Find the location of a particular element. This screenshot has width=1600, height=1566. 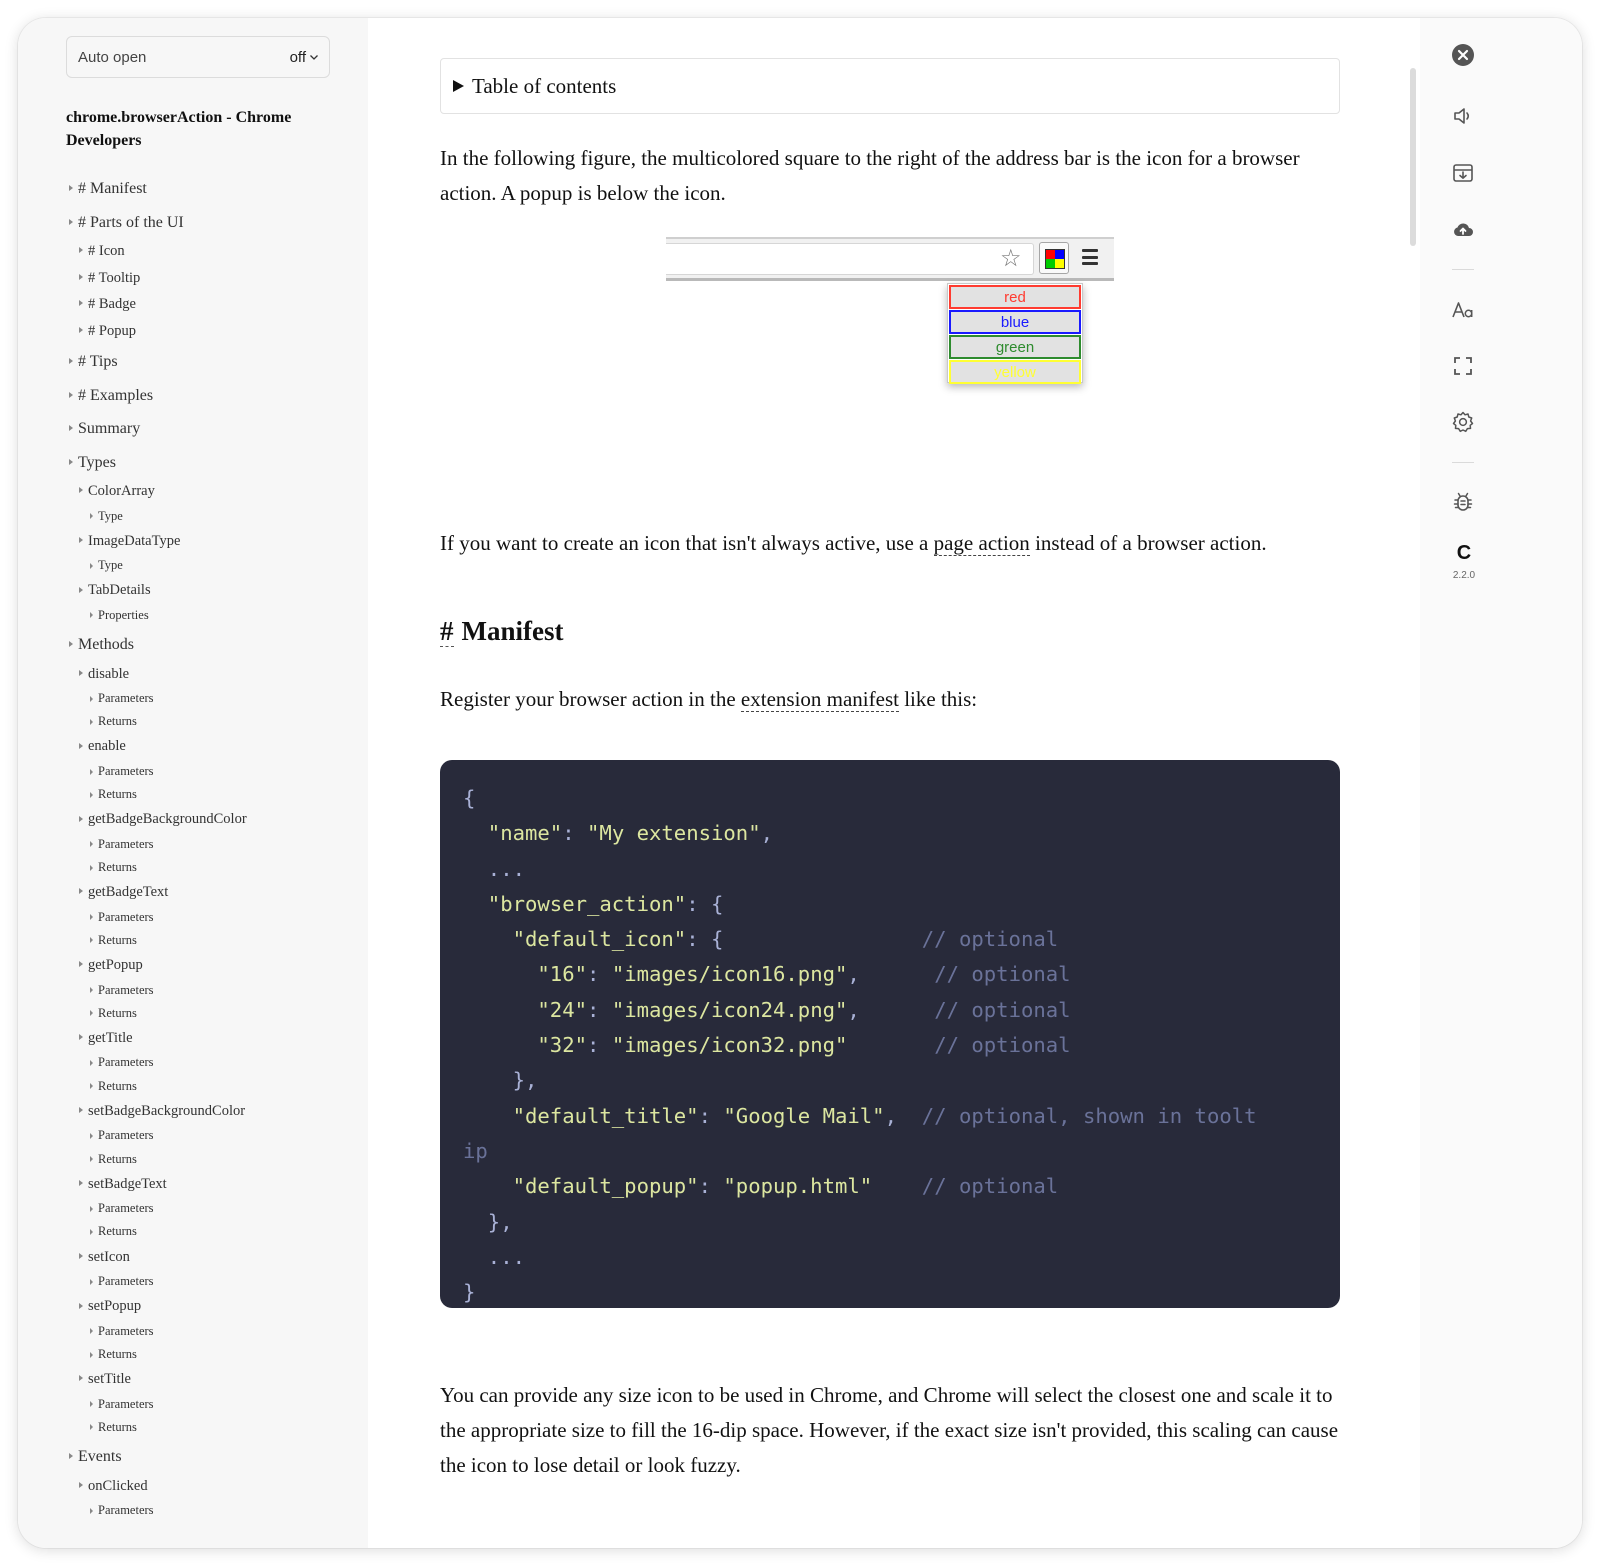

outline-item: # Parts of the UI is located at coordinates (211, 223).